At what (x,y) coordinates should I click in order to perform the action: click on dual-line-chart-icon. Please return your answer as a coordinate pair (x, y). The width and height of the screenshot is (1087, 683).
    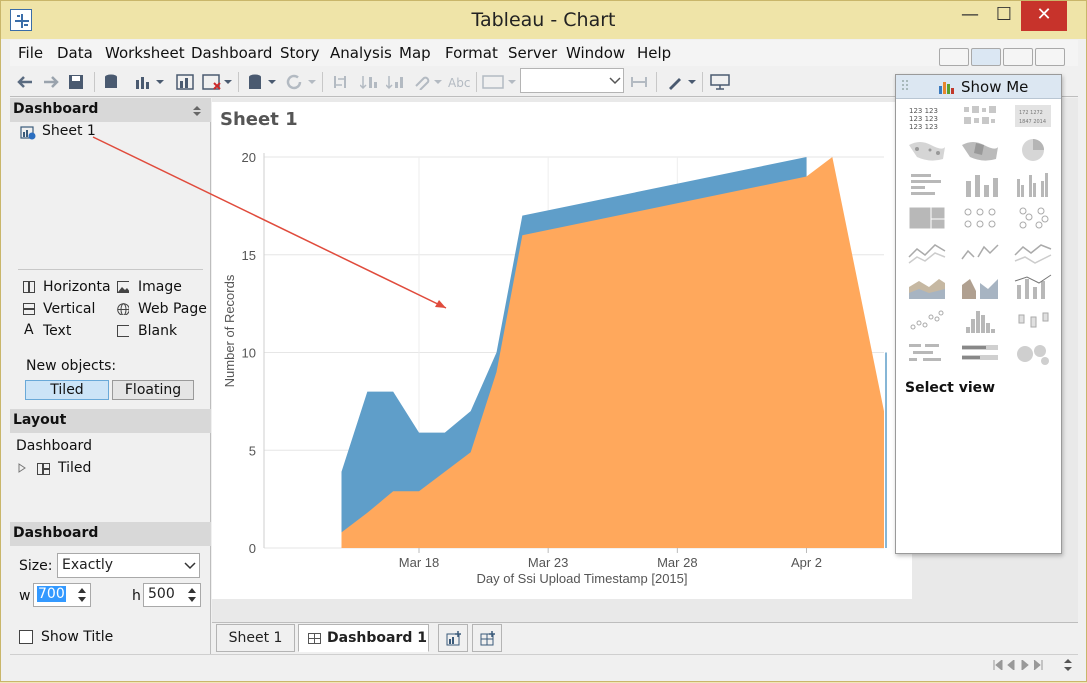
    Looking at the image, I should click on (1032, 252).